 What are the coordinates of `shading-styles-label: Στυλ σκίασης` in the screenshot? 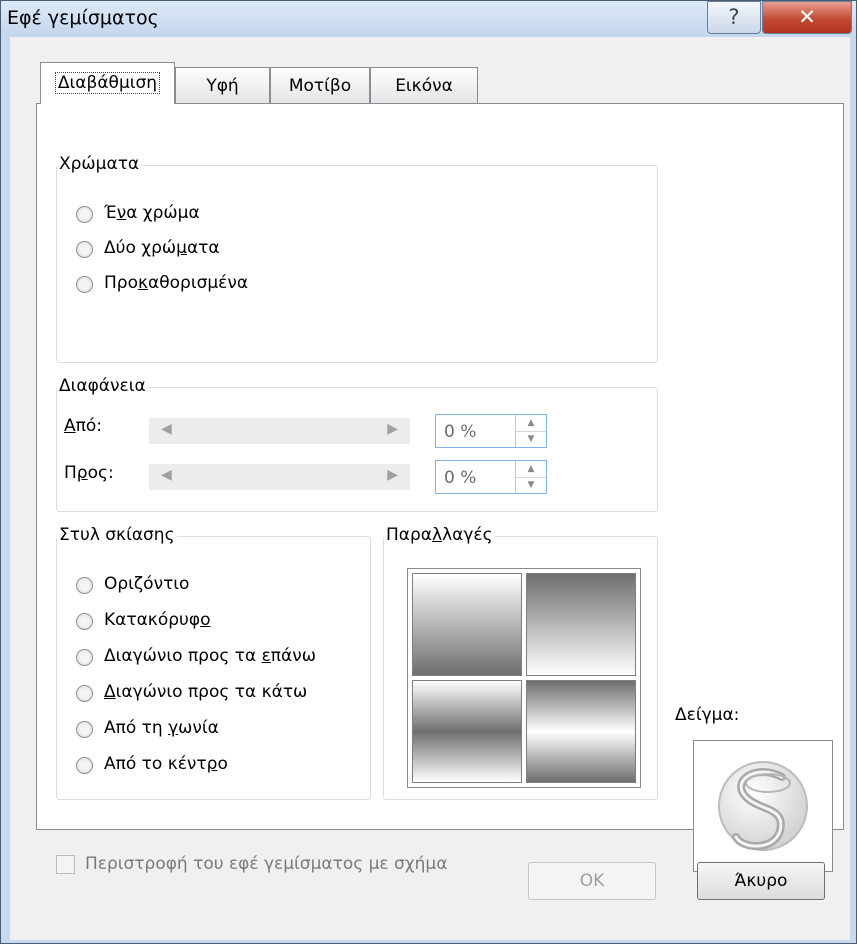 It's located at (117, 535).